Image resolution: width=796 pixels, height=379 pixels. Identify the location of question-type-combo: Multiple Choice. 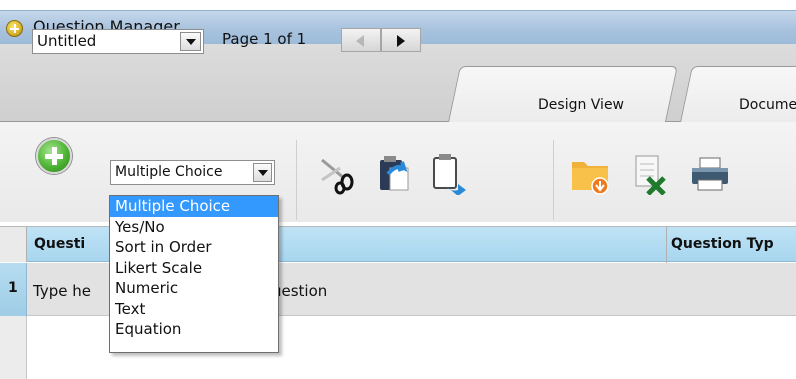
(192, 172).